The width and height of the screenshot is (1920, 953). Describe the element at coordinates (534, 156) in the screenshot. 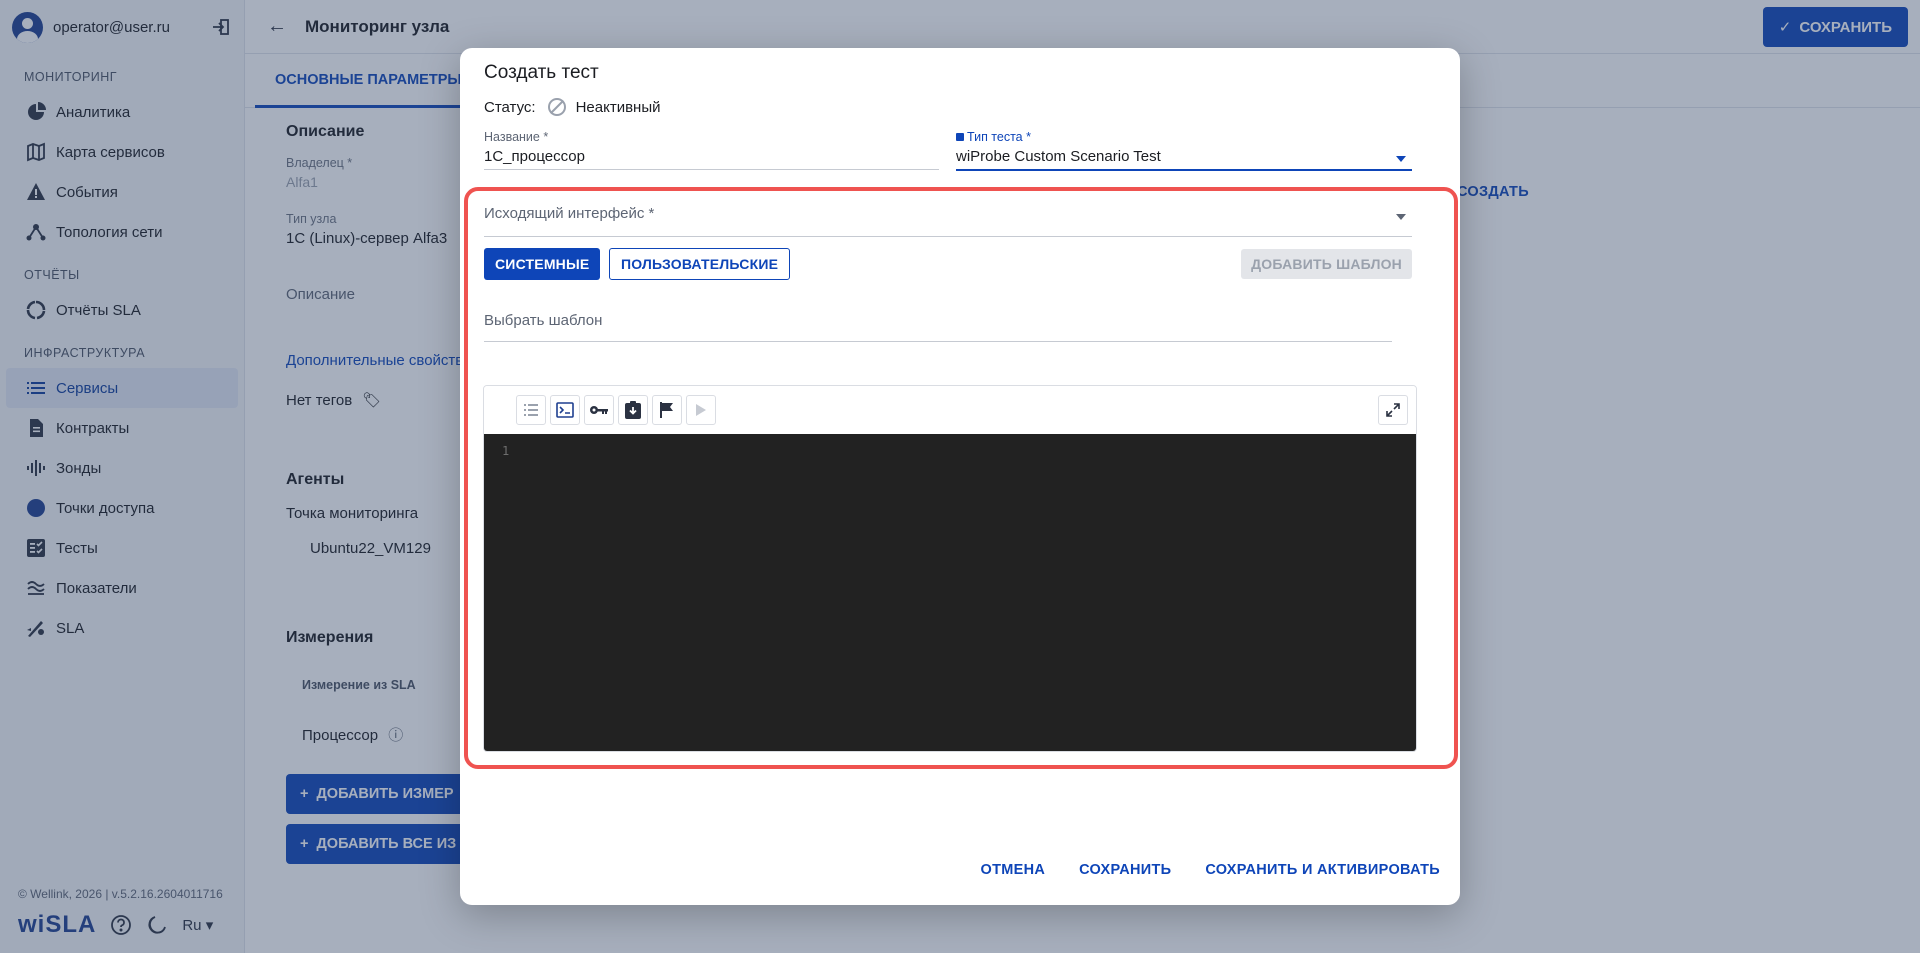

I see `name-field-value: 1С_процессор` at that location.